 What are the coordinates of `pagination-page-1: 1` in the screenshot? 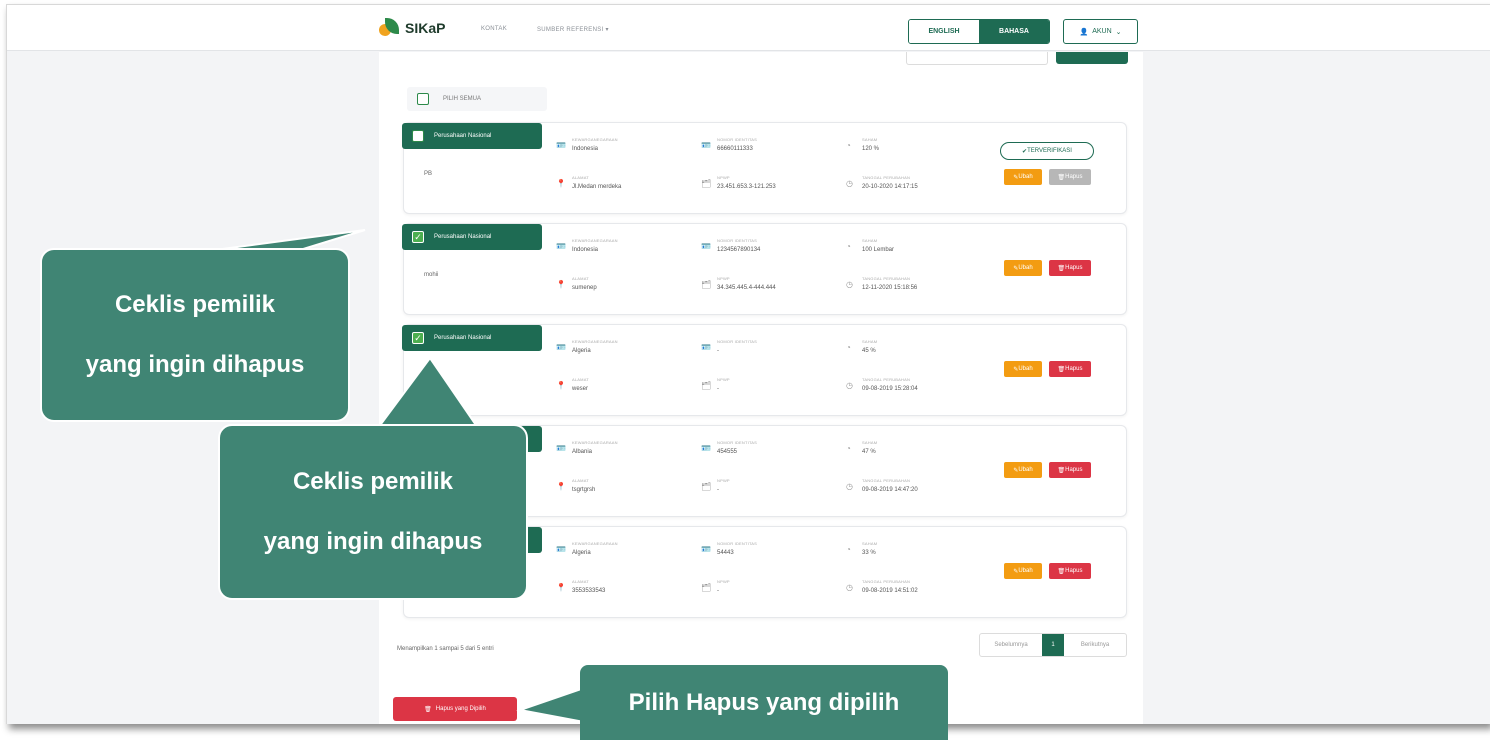 It's located at (1053, 645).